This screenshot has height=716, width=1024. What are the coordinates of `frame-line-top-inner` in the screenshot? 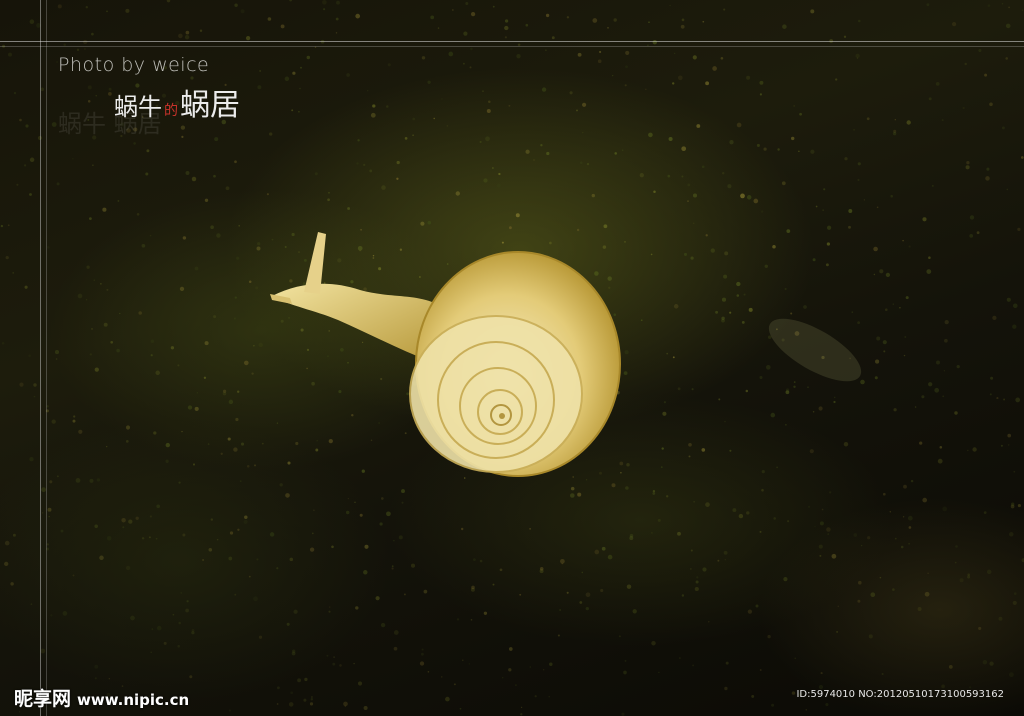 It's located at (512, 46).